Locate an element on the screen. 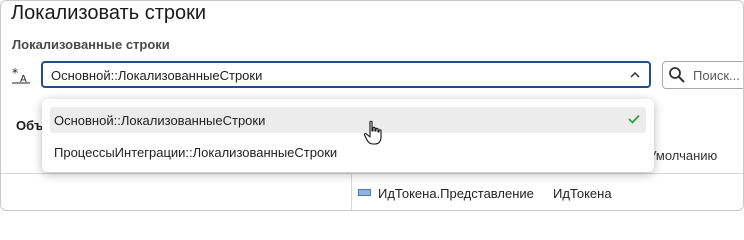 This screenshot has width=744, height=240. language-icon: * A is located at coordinates (21, 75).